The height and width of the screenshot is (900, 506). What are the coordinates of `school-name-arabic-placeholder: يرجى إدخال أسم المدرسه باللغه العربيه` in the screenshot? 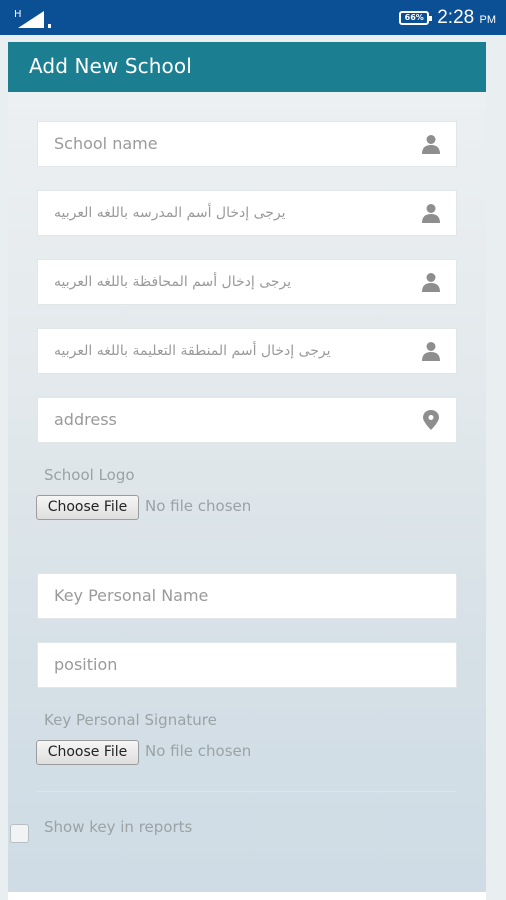 It's located at (170, 213).